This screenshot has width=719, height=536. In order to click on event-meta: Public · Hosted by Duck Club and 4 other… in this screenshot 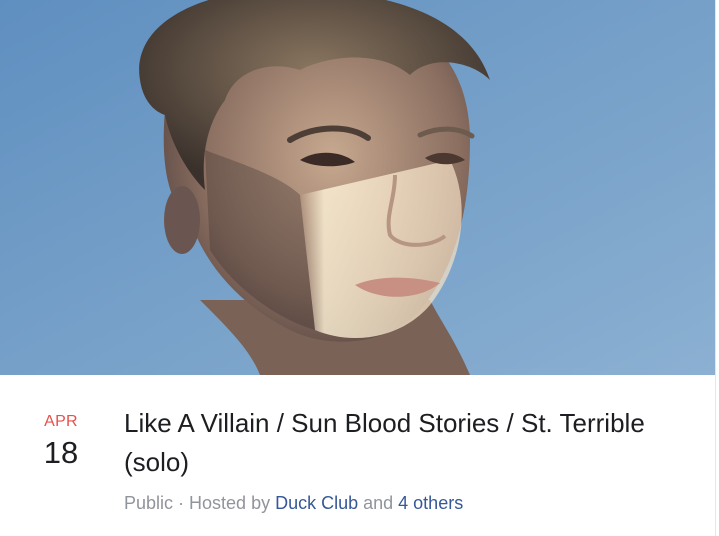, I will do `click(416, 503)`.